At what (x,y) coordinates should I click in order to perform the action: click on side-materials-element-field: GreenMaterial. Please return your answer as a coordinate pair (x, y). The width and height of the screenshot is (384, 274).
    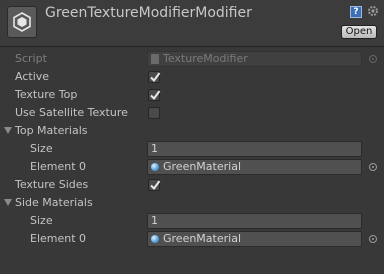
    Looking at the image, I should click on (254, 239).